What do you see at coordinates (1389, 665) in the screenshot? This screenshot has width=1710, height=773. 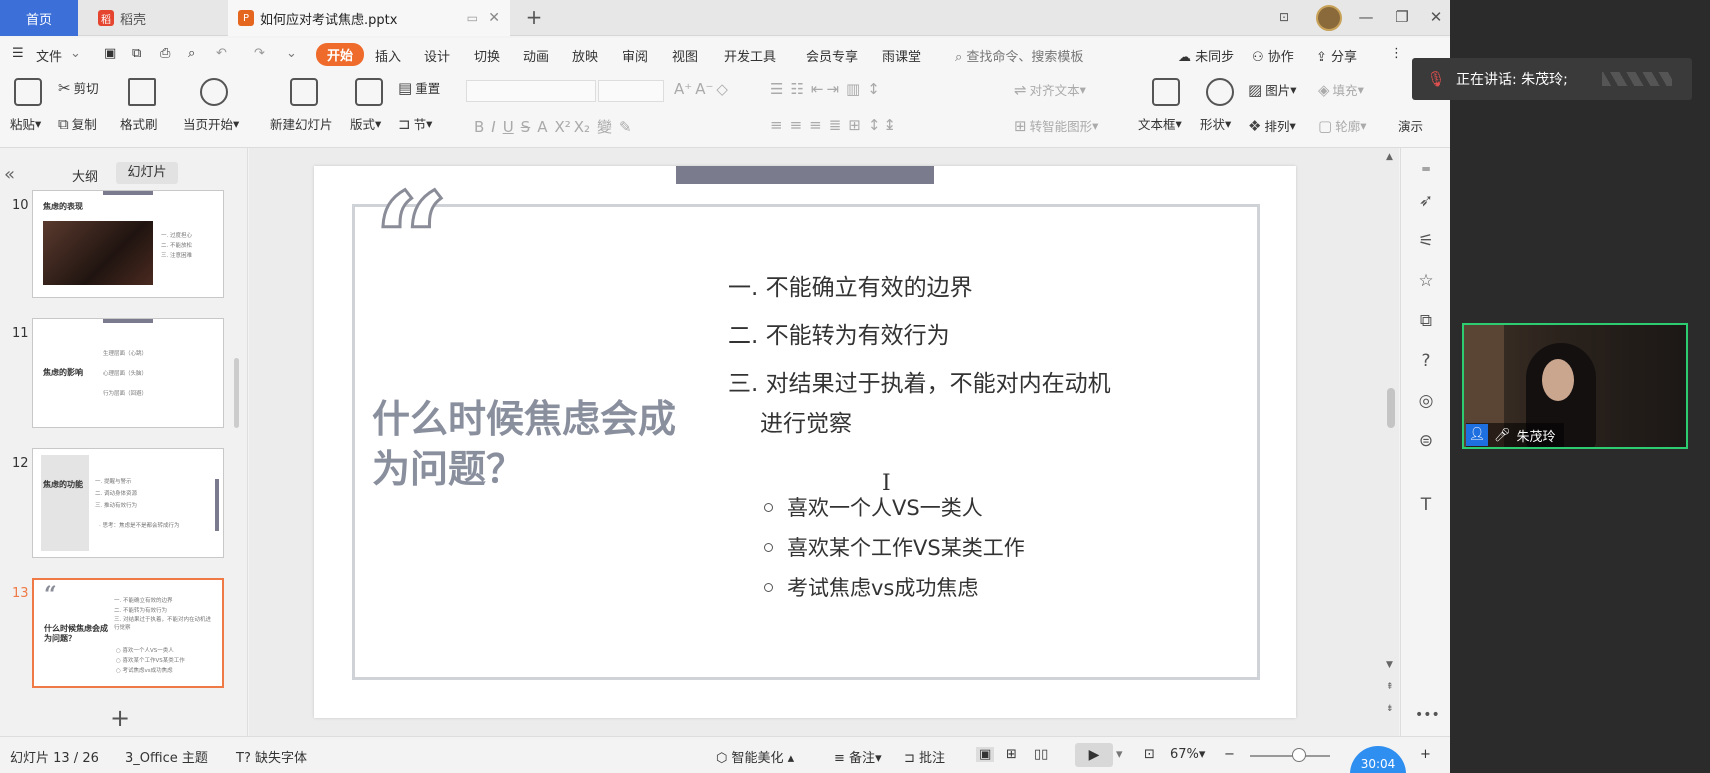 I see `scroll-down-icon: ▼` at bounding box center [1389, 665].